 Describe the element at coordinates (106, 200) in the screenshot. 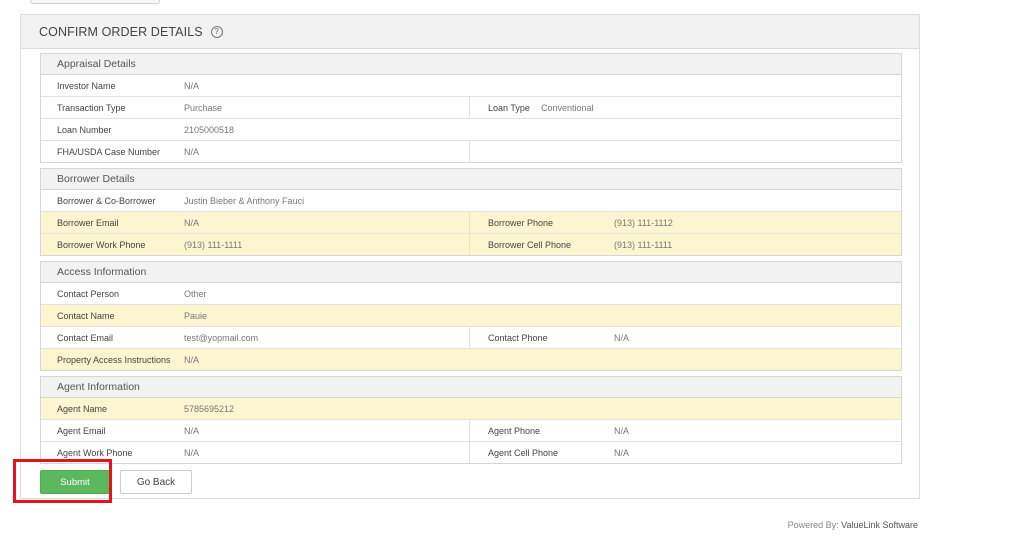

I see `borrower-names-label: Borrower & Co-Borrower` at that location.